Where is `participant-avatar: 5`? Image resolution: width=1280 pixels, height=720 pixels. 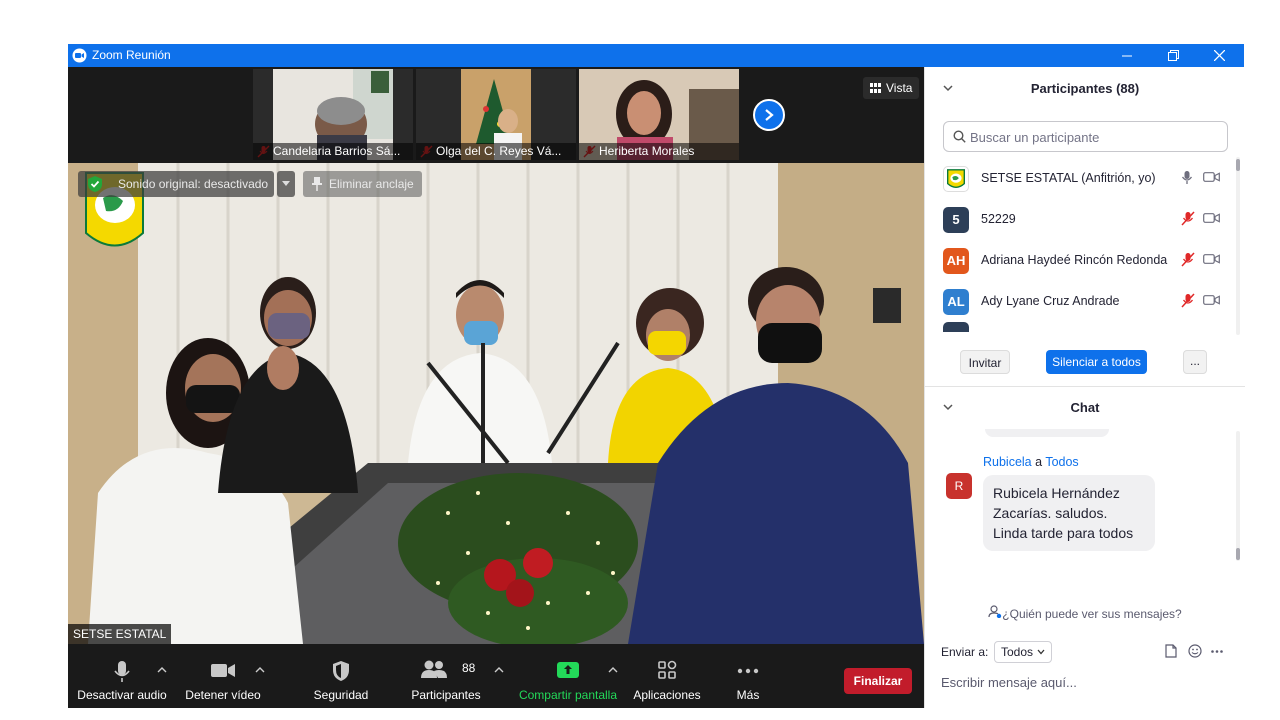
participant-avatar: 5 is located at coordinates (956, 220).